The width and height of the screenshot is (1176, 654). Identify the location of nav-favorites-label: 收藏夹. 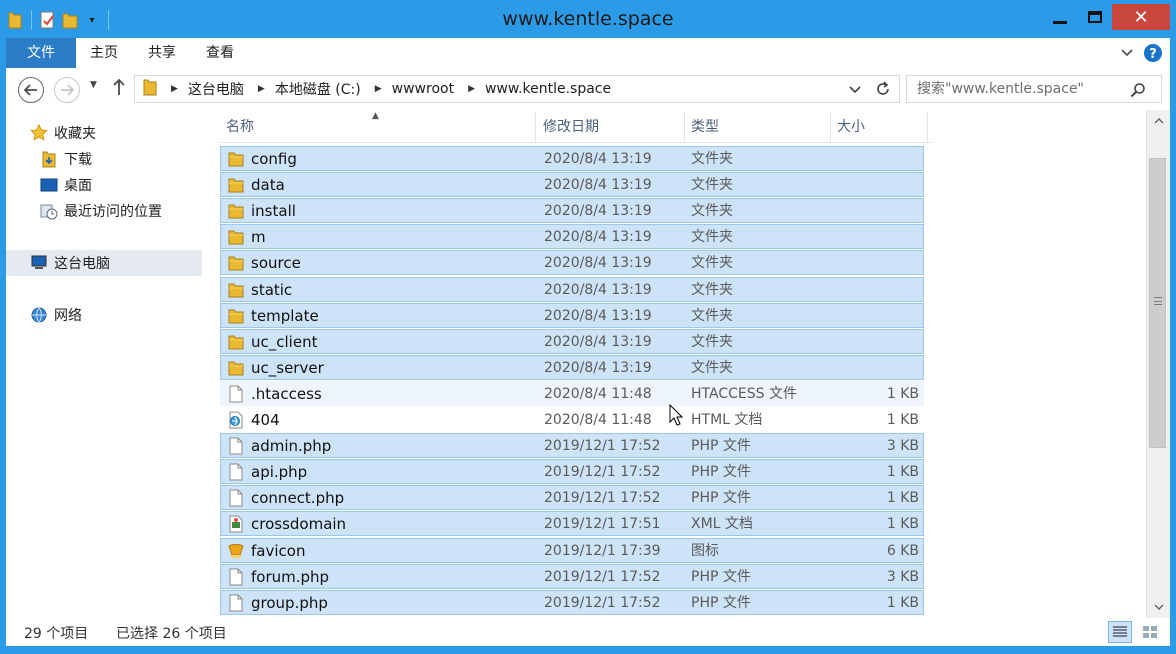
(75, 134).